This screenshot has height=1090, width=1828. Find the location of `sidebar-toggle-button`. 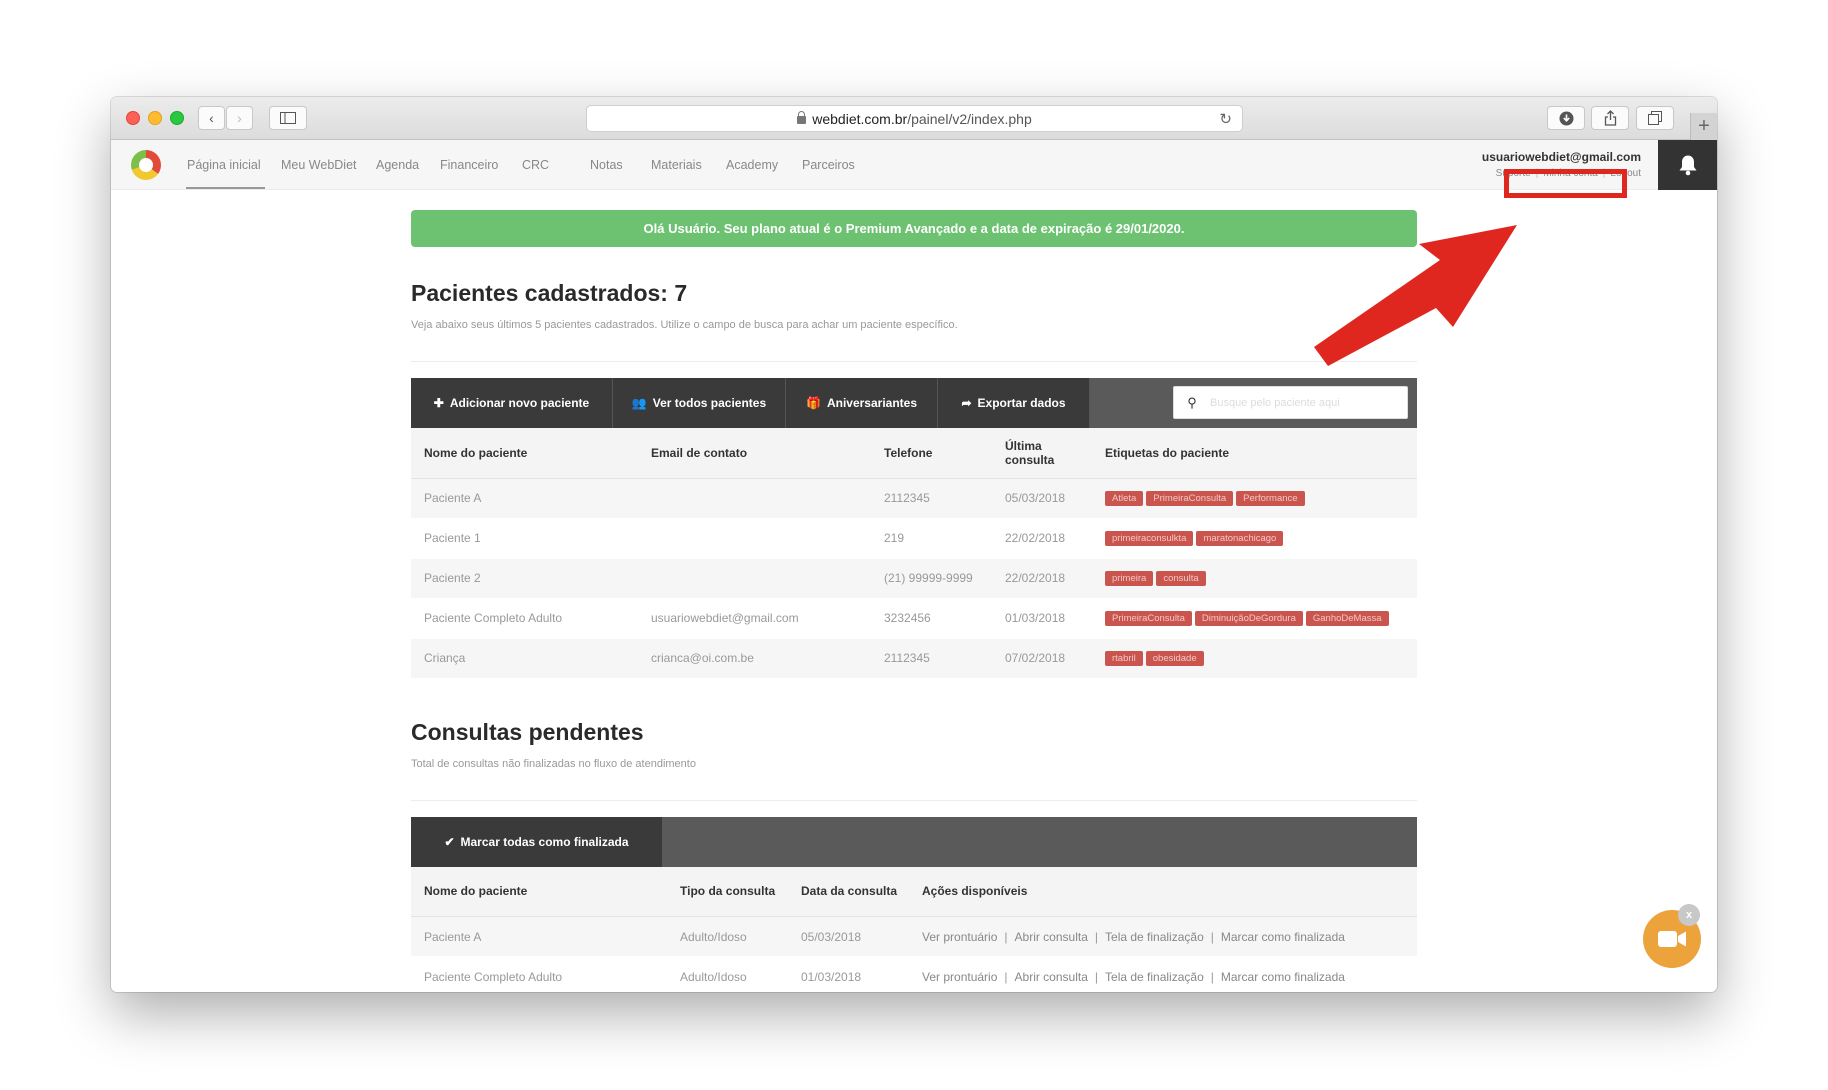

sidebar-toggle-button is located at coordinates (288, 118).